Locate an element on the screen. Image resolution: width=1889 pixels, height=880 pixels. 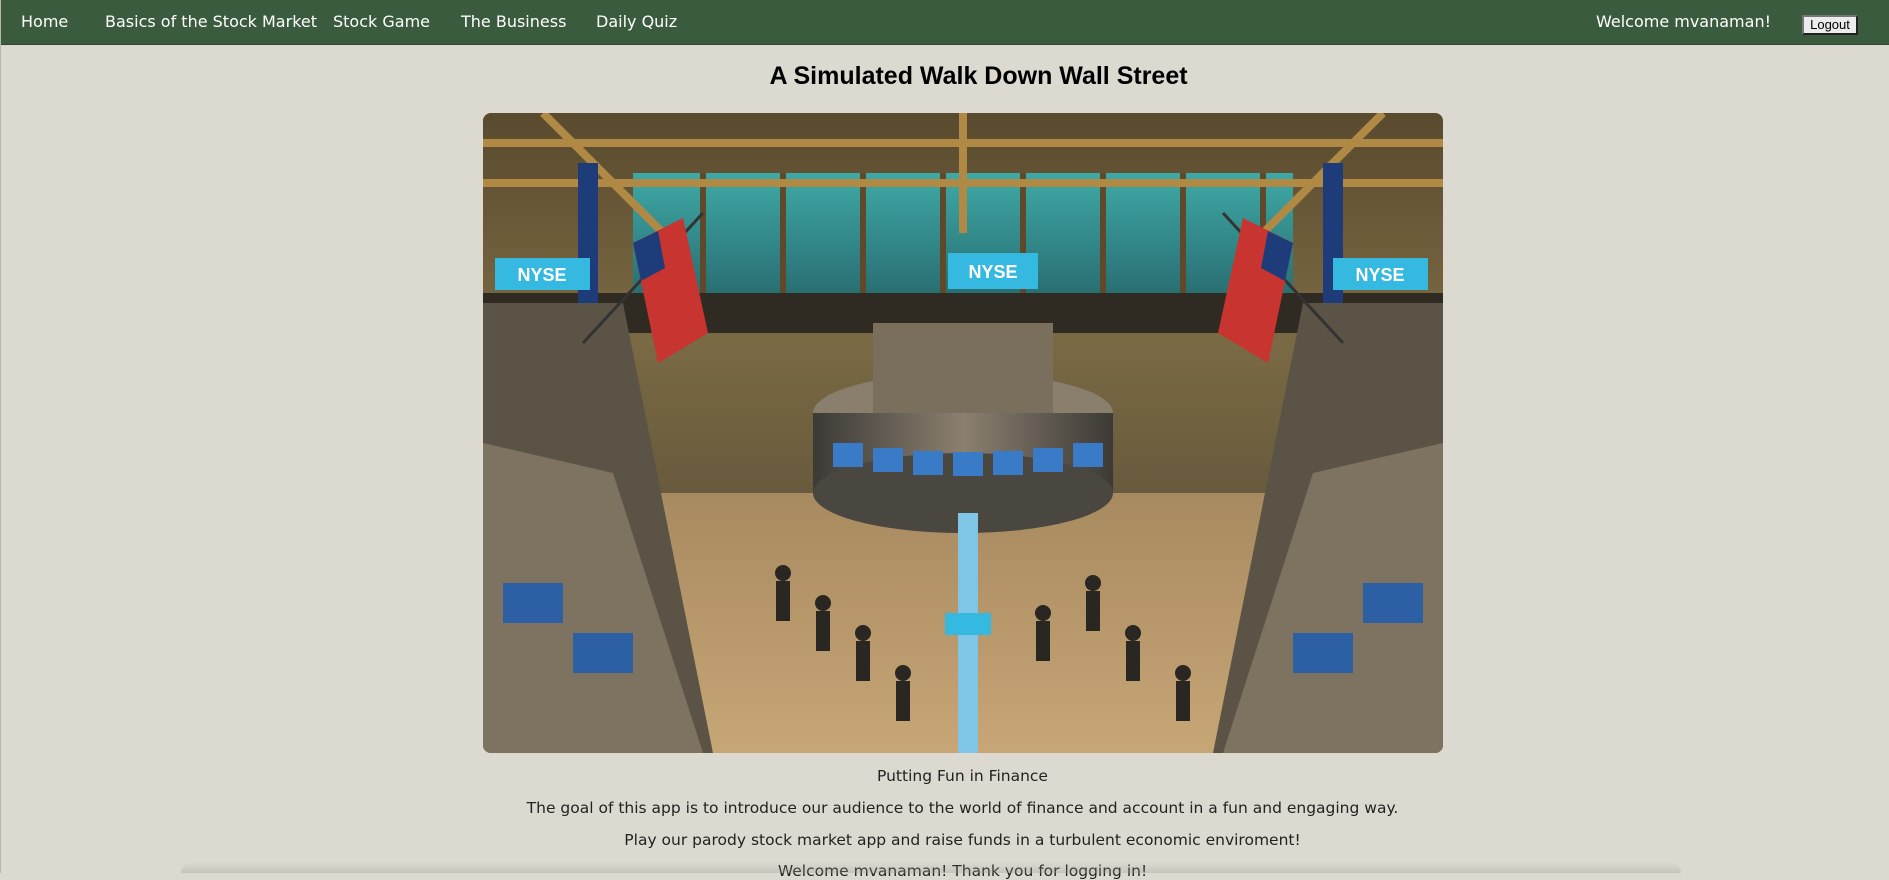
nav-stock-game: Stock Game is located at coordinates (381, 22).